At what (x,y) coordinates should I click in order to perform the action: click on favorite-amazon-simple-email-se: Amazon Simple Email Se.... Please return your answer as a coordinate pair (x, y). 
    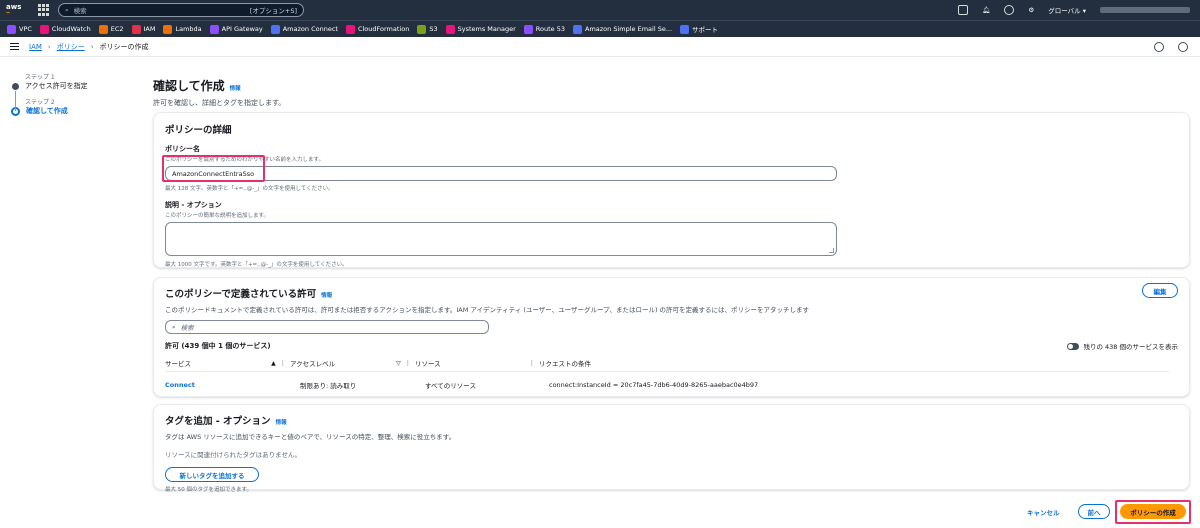
    Looking at the image, I should click on (623, 29).